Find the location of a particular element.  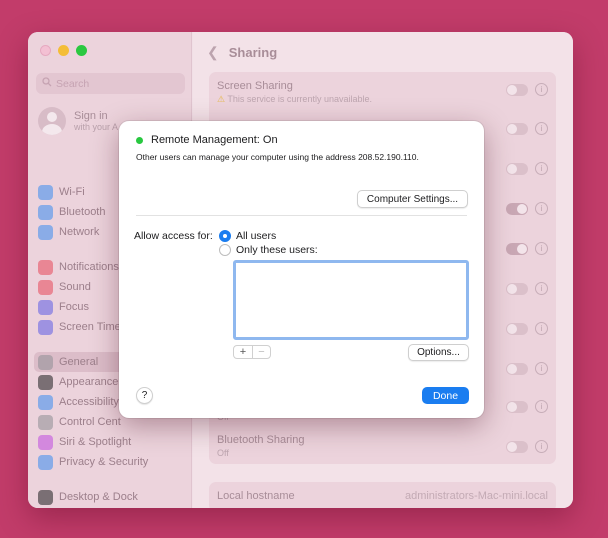

add-user-button: + is located at coordinates (243, 352).